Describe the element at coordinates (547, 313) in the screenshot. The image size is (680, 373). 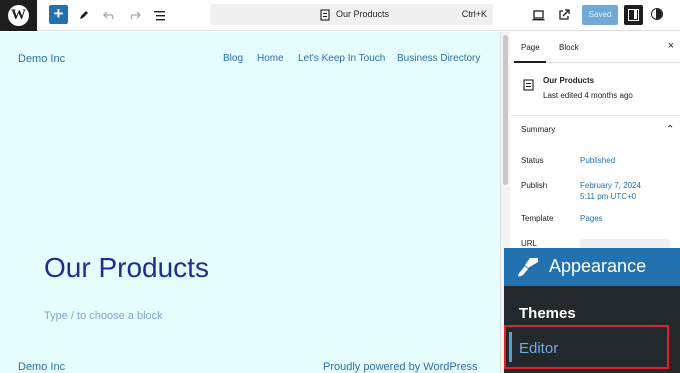
I see `themes-menu-item: Themes` at that location.